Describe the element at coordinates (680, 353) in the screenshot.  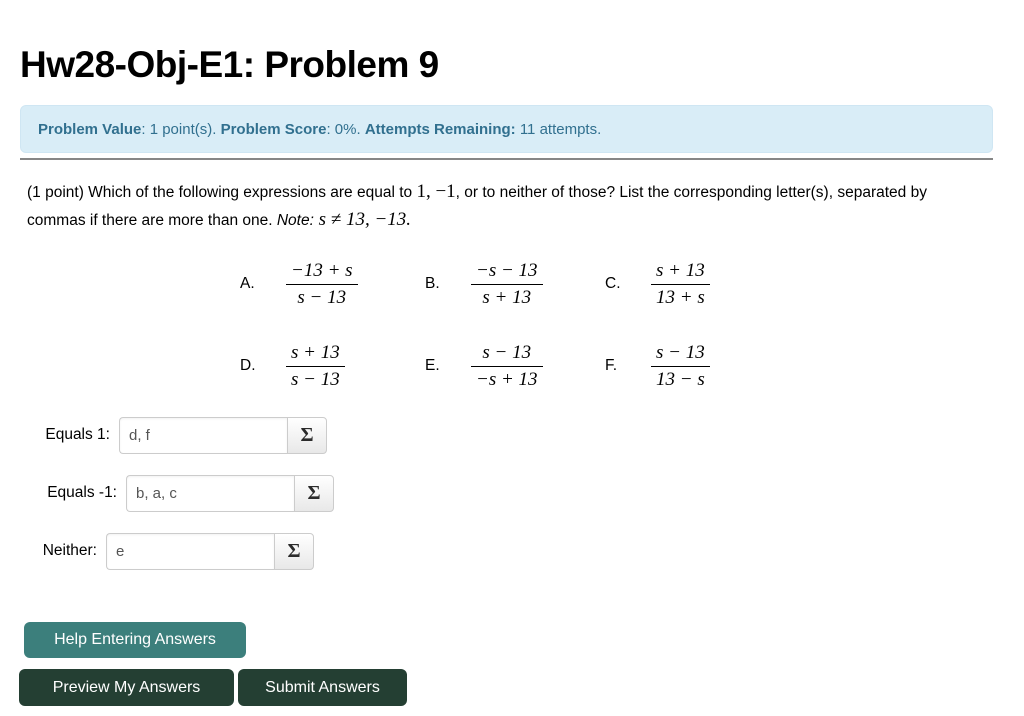
I see `choice-f-numerator: s − 13` at that location.